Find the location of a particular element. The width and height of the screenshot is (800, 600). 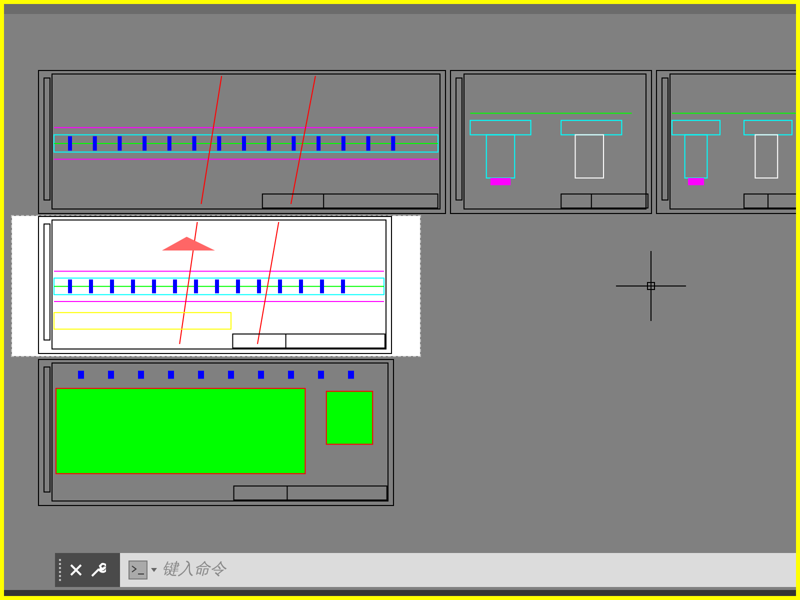

prompt-icon is located at coordinates (143, 570).